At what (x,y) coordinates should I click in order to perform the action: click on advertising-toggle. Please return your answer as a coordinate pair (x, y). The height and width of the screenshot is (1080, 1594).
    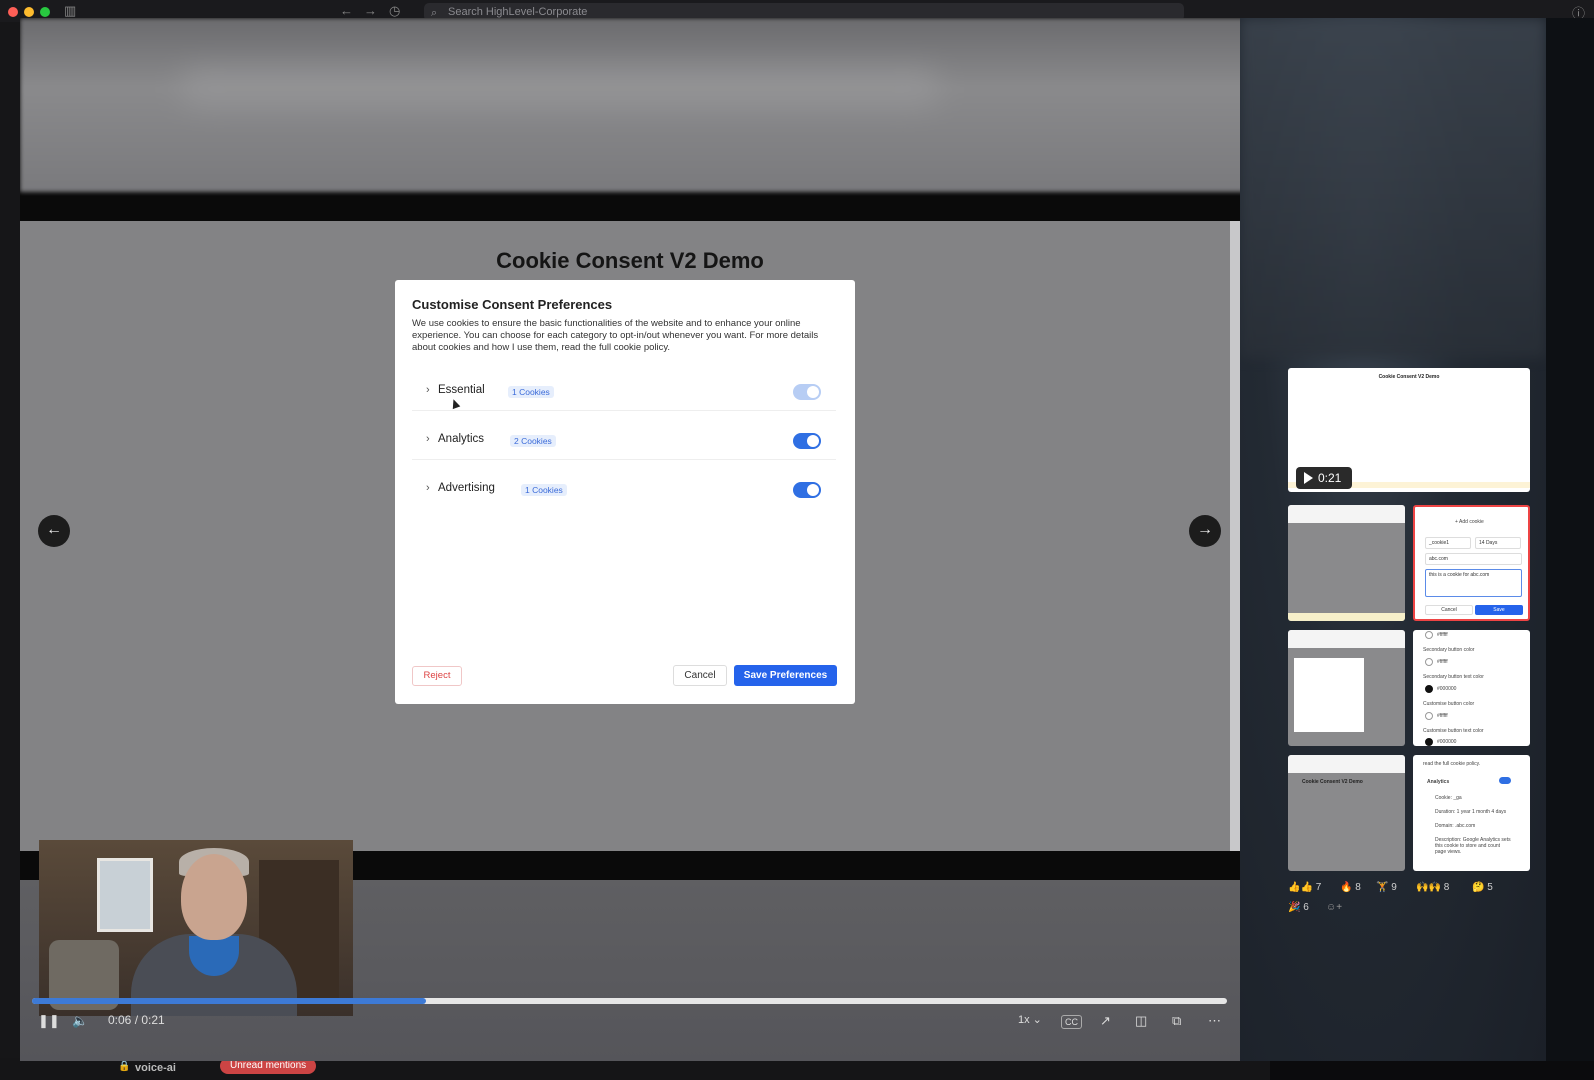
    Looking at the image, I should click on (807, 490).